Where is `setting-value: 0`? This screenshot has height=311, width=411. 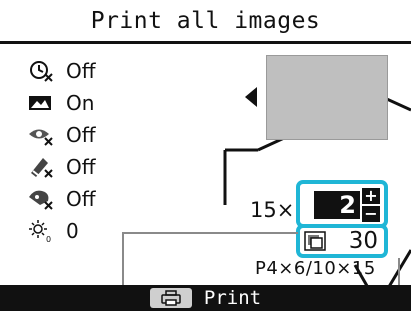 setting-value: 0 is located at coordinates (72, 231).